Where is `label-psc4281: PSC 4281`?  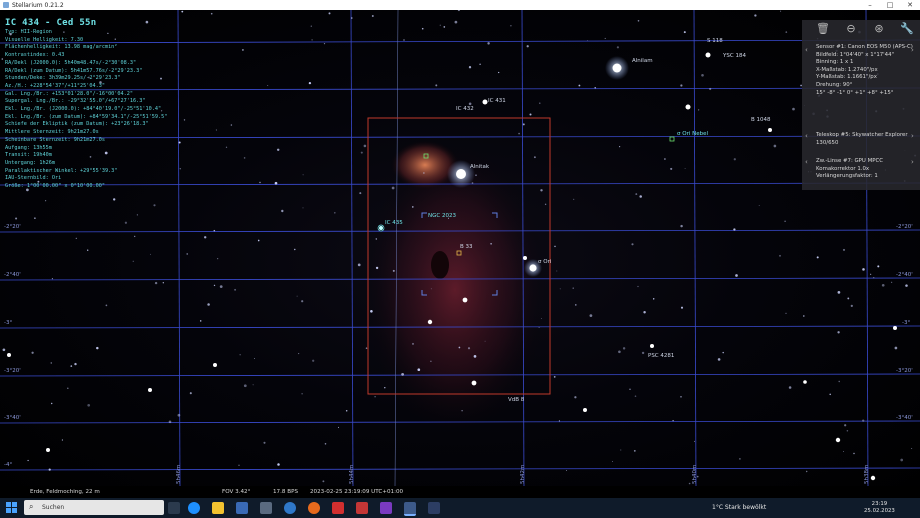 label-psc4281: PSC 4281 is located at coordinates (661, 356).